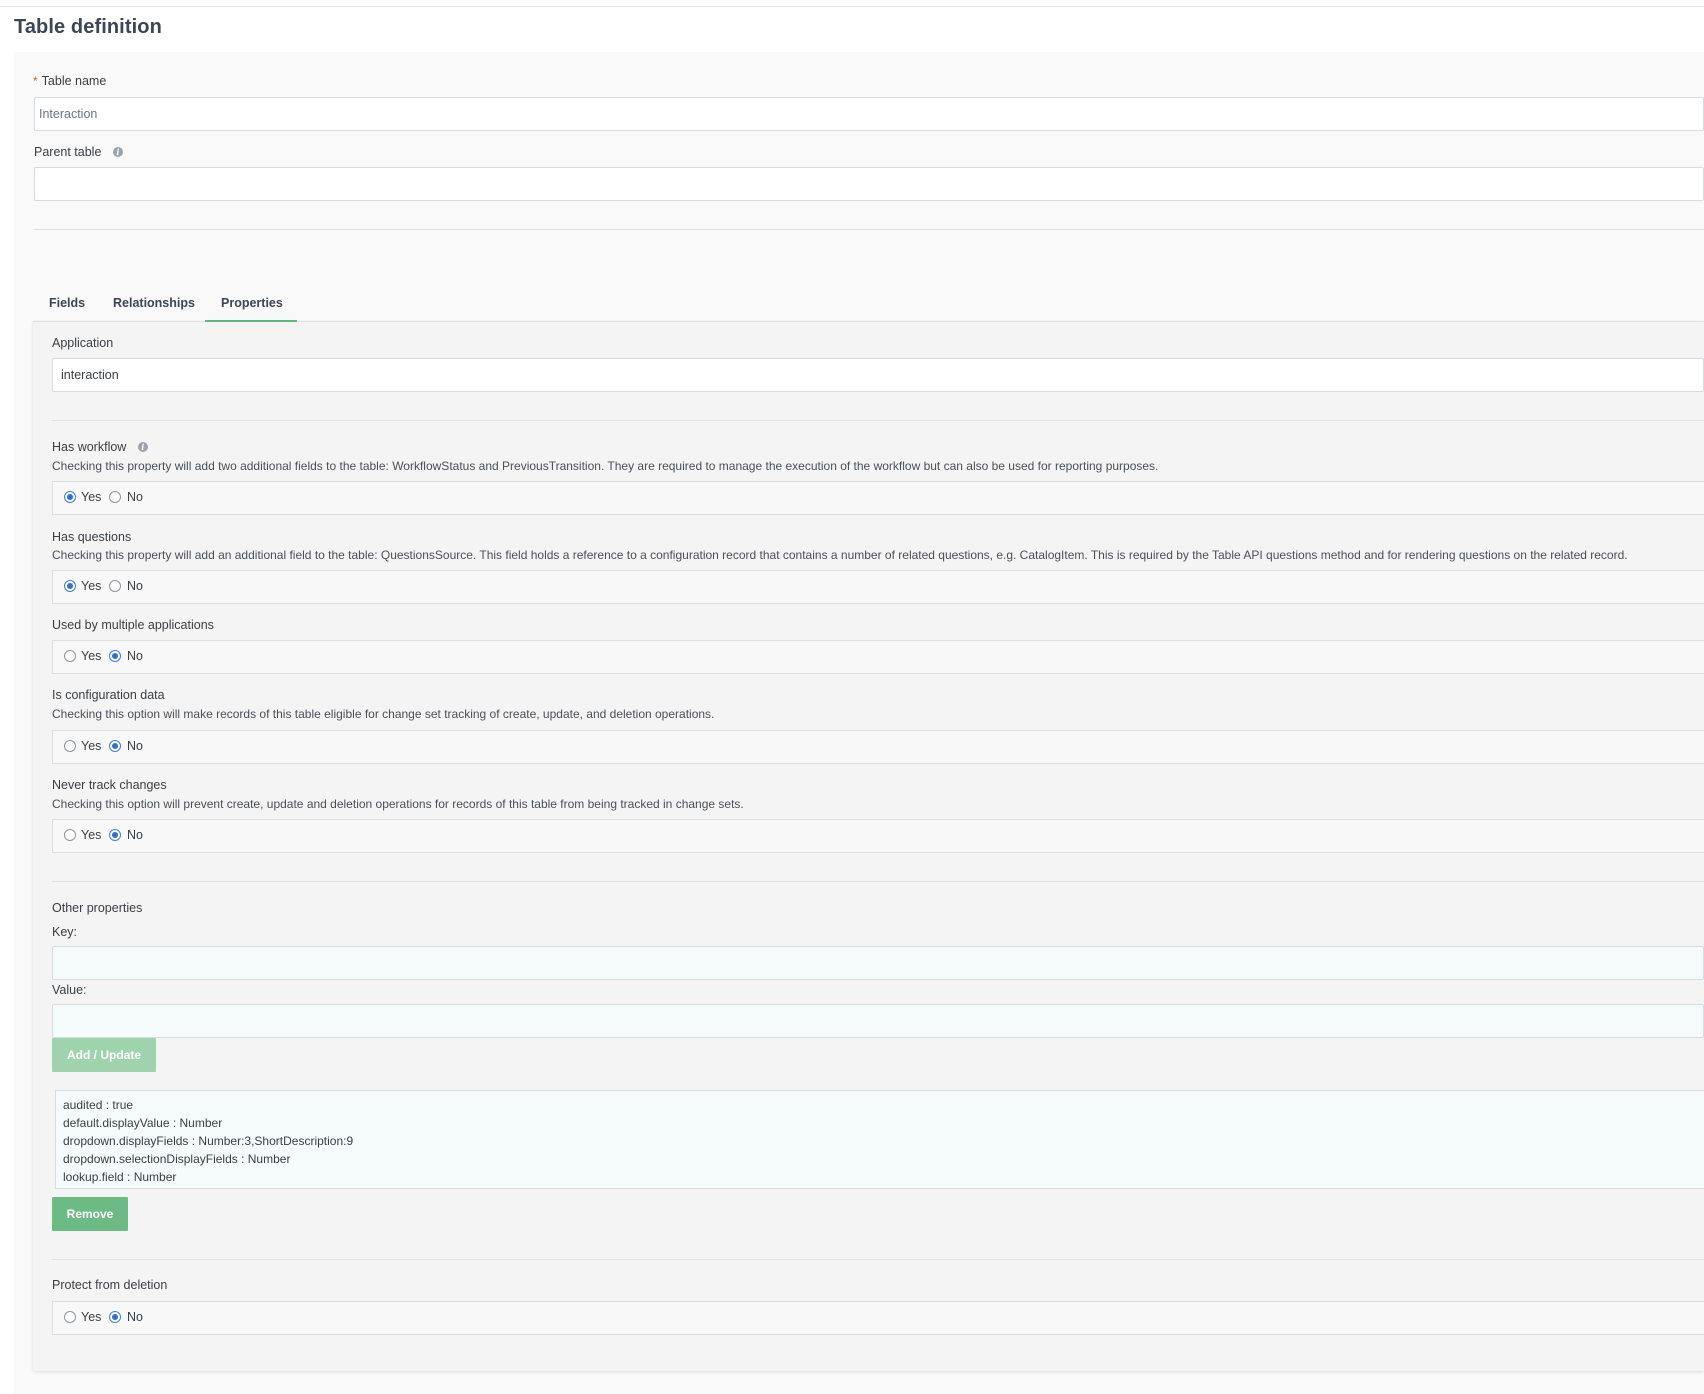  Describe the element at coordinates (133, 625) in the screenshot. I see `used-by-multiple-label: Used by multiple applications` at that location.